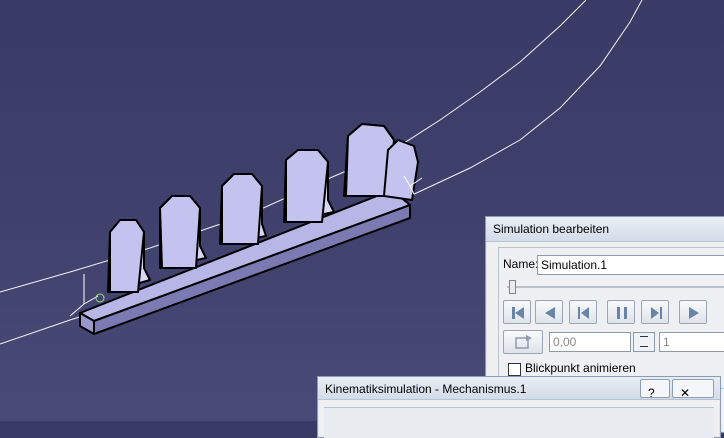  I want to click on slider-thumb-icon, so click(512, 287).